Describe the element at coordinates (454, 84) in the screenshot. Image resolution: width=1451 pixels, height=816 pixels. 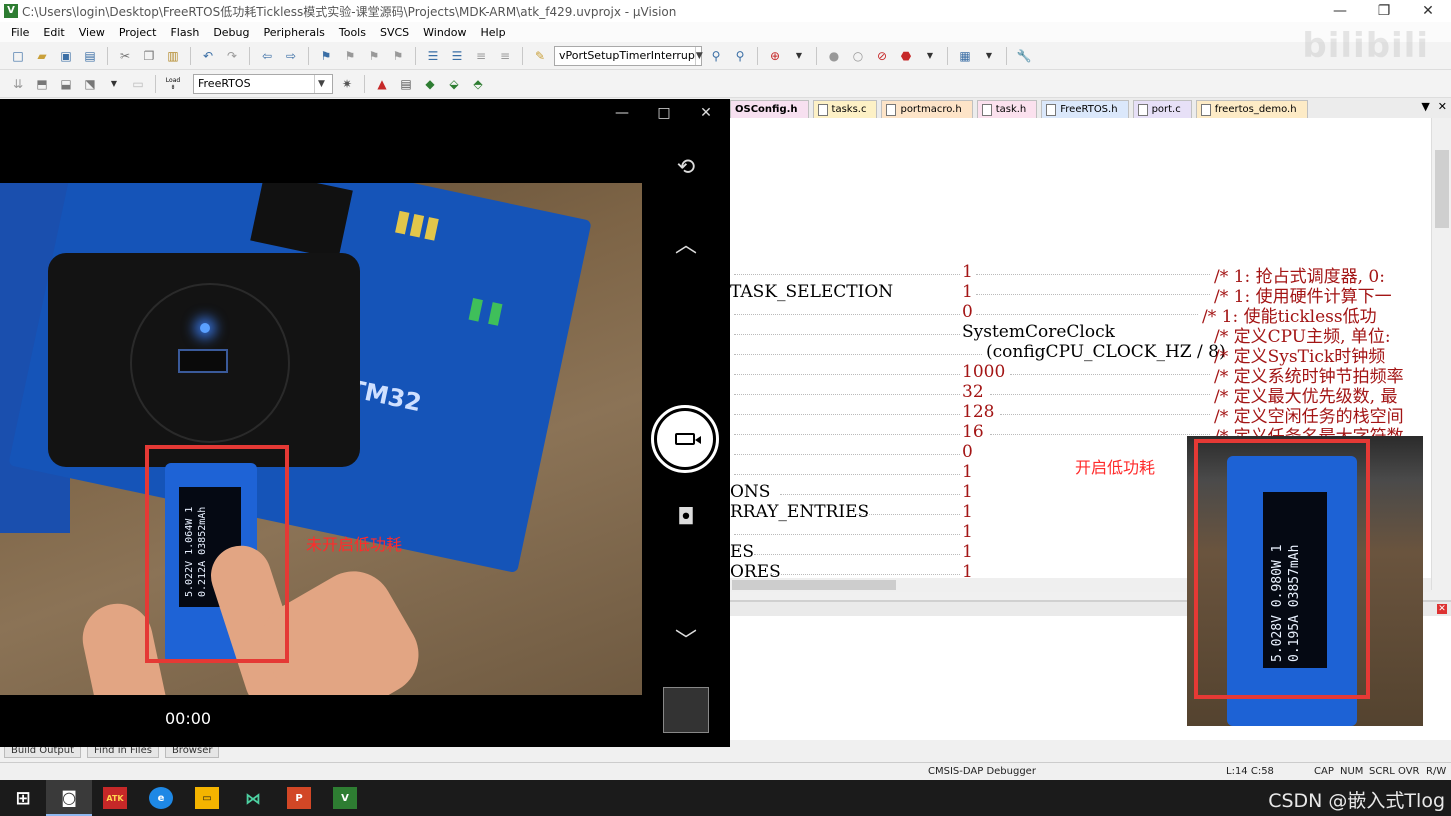
I see `pack-installer-icon: ⬙` at that location.